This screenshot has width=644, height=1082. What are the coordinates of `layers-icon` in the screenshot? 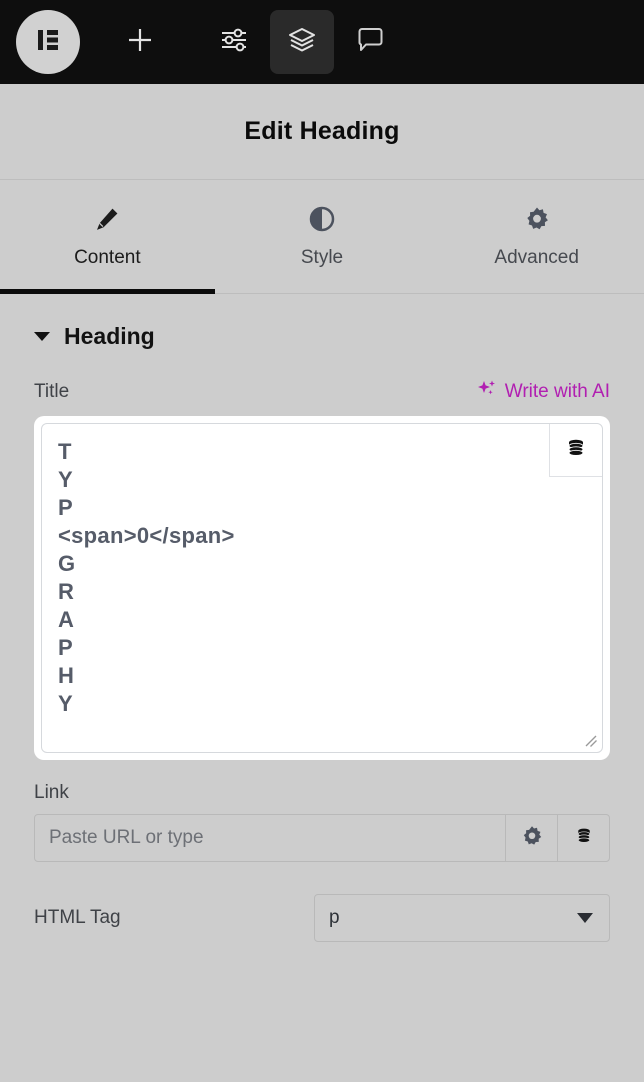 It's located at (302, 42).